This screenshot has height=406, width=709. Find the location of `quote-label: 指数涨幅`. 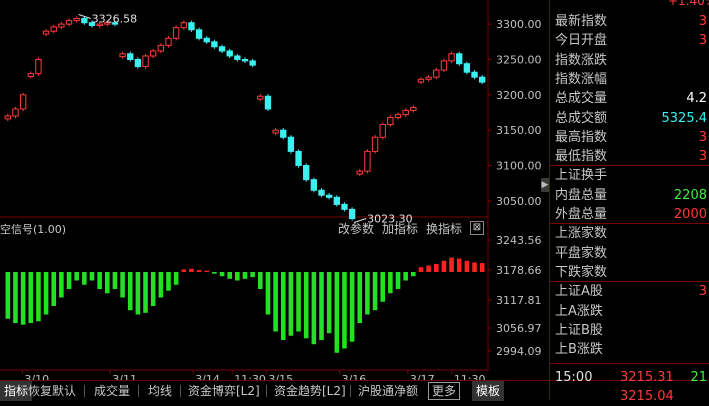

quote-label: 指数涨幅 is located at coordinates (581, 79).